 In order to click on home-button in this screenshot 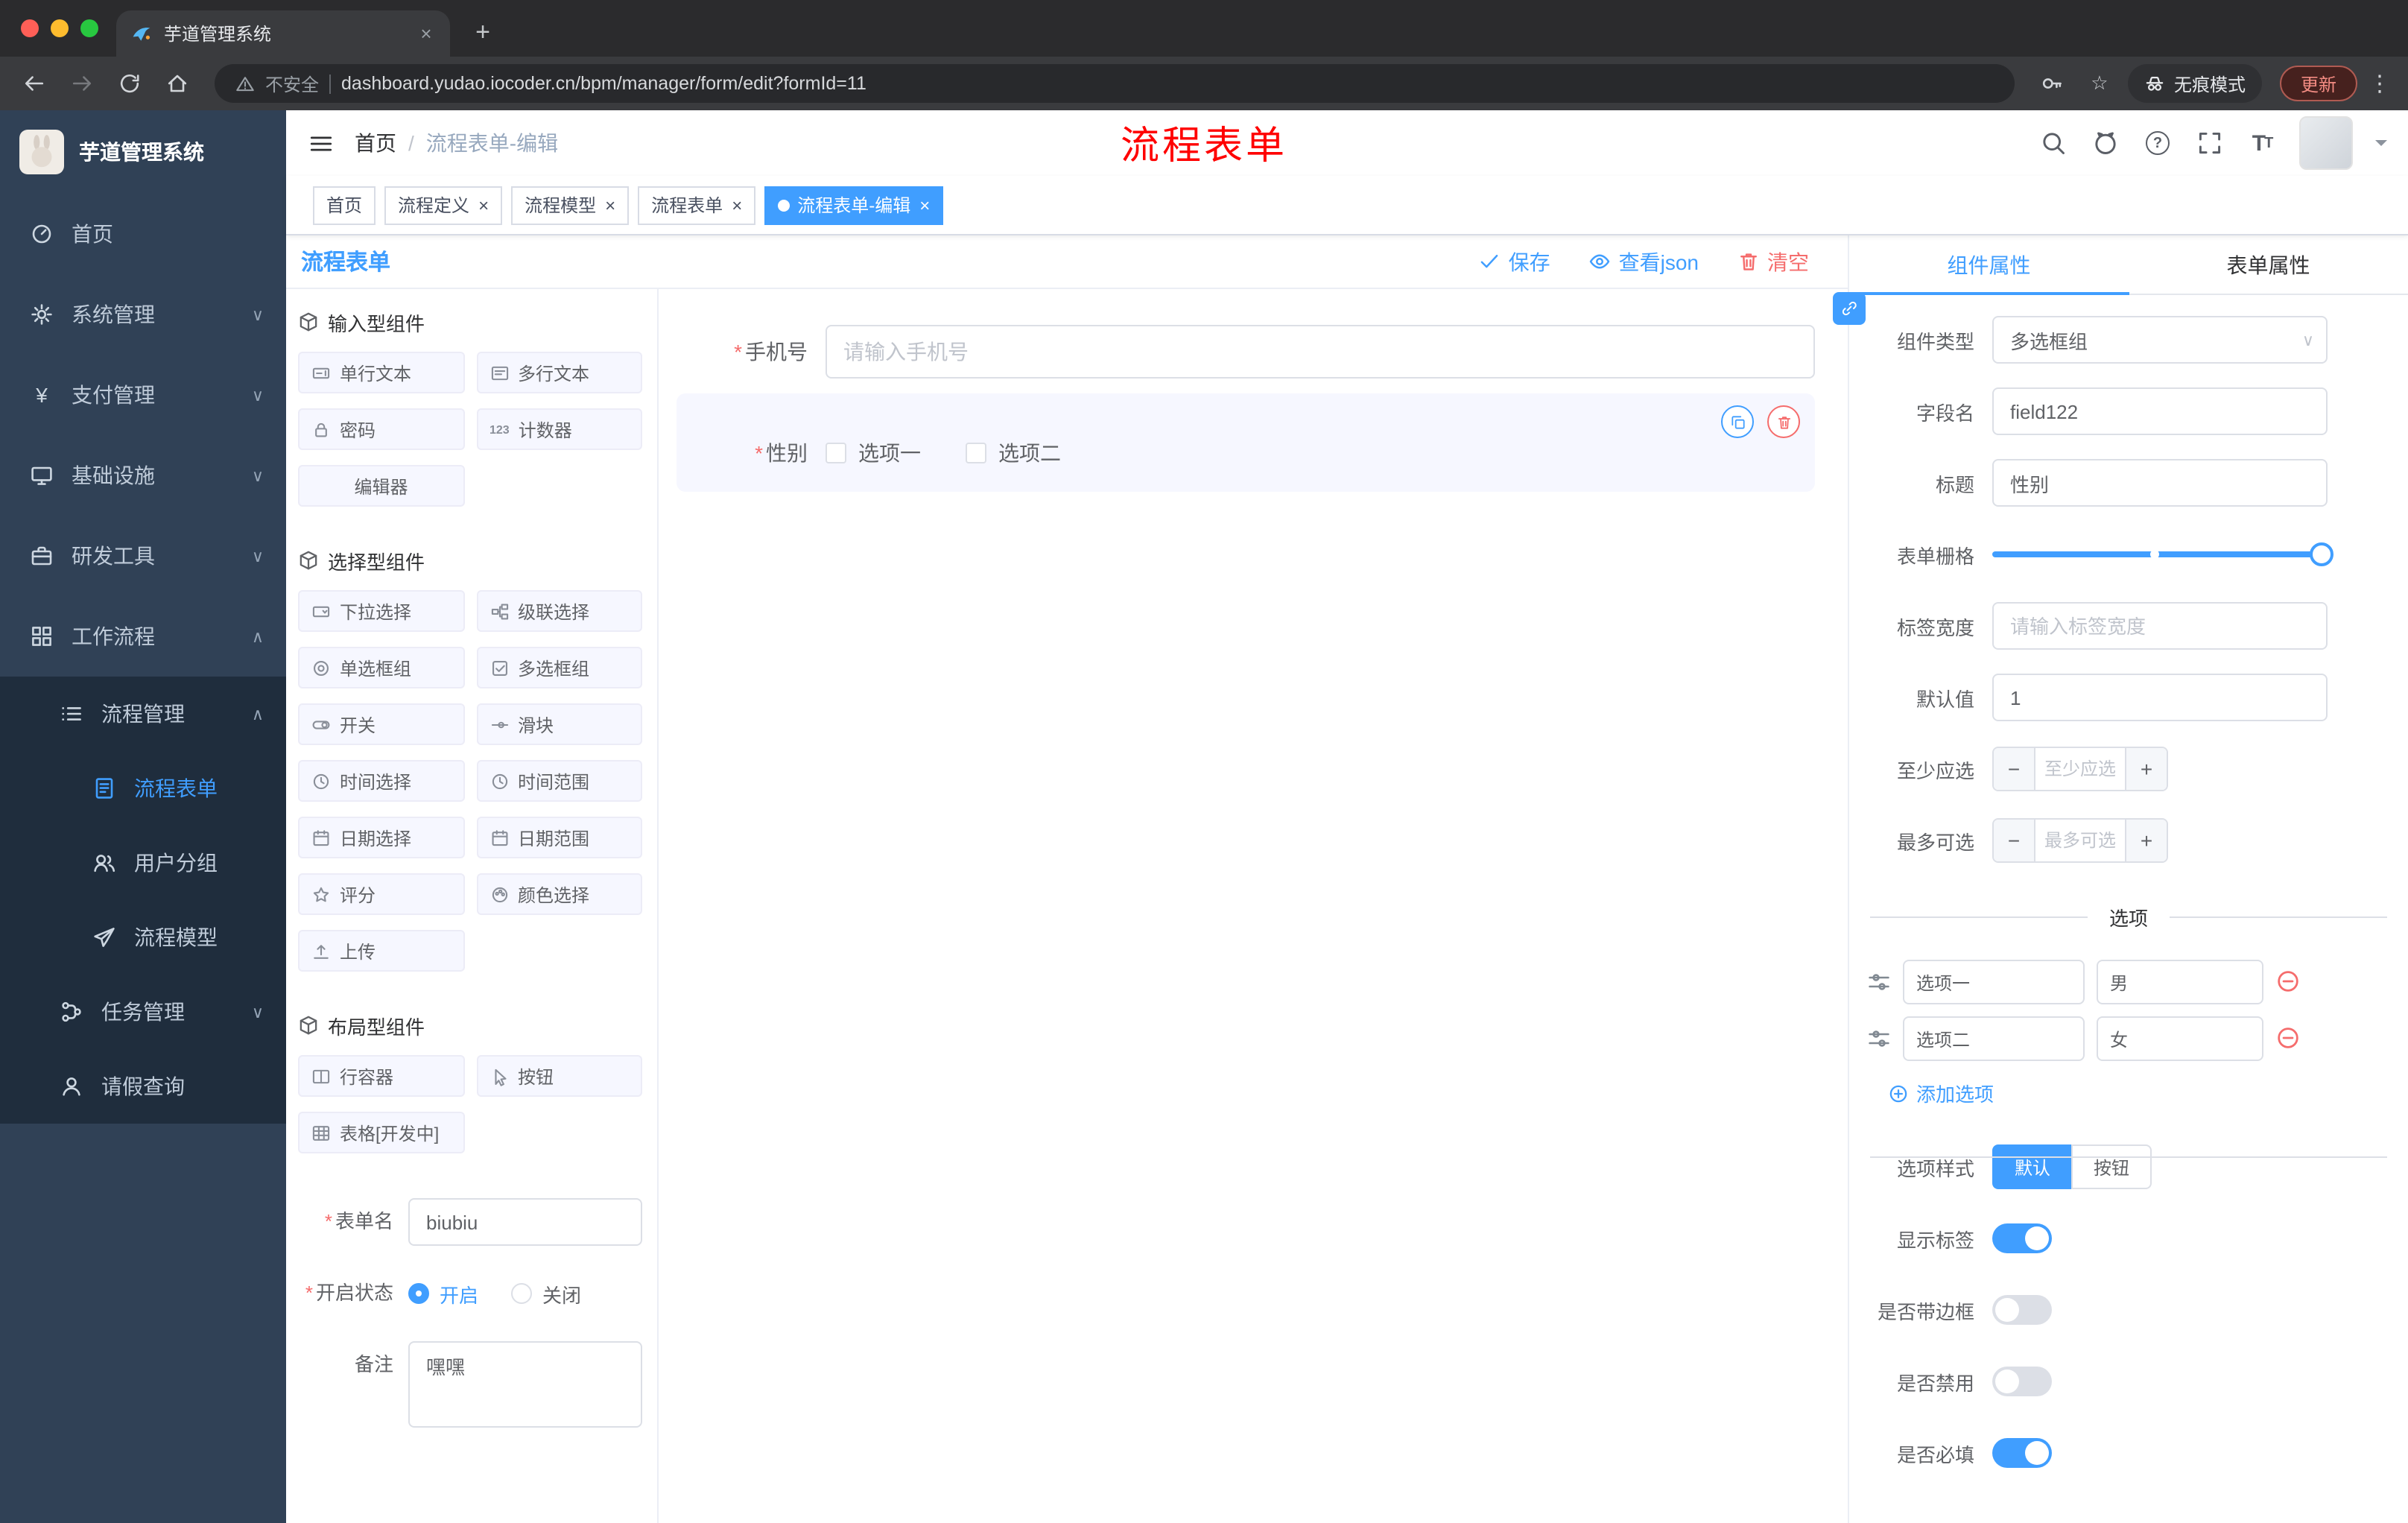, I will do `click(177, 83)`.